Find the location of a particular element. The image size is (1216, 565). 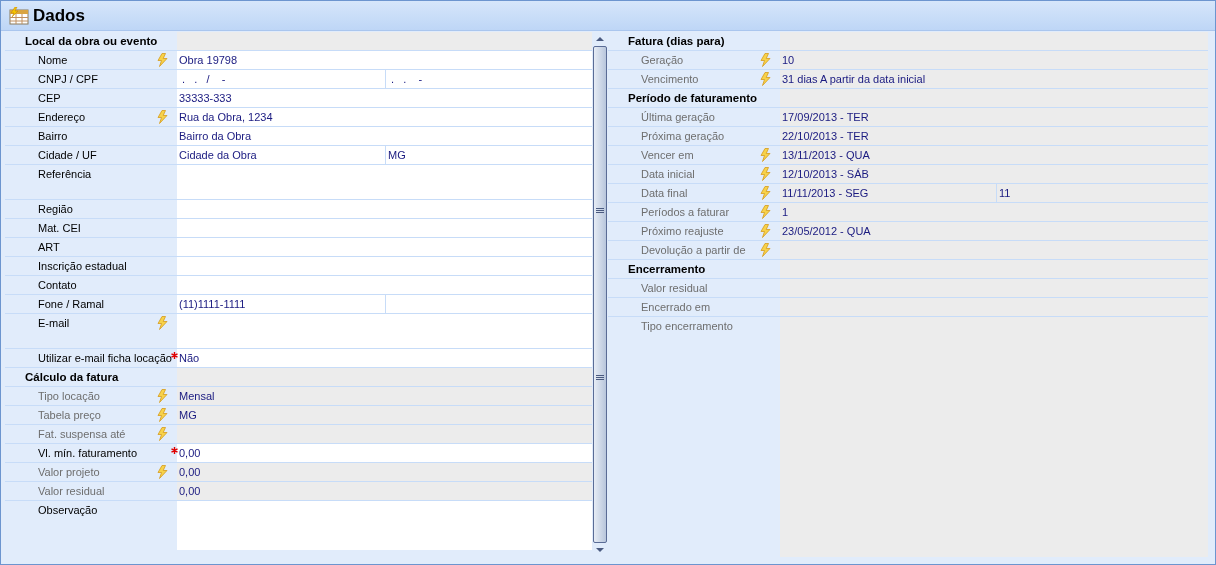

input-field: Bairro da Obra is located at coordinates (384, 136).